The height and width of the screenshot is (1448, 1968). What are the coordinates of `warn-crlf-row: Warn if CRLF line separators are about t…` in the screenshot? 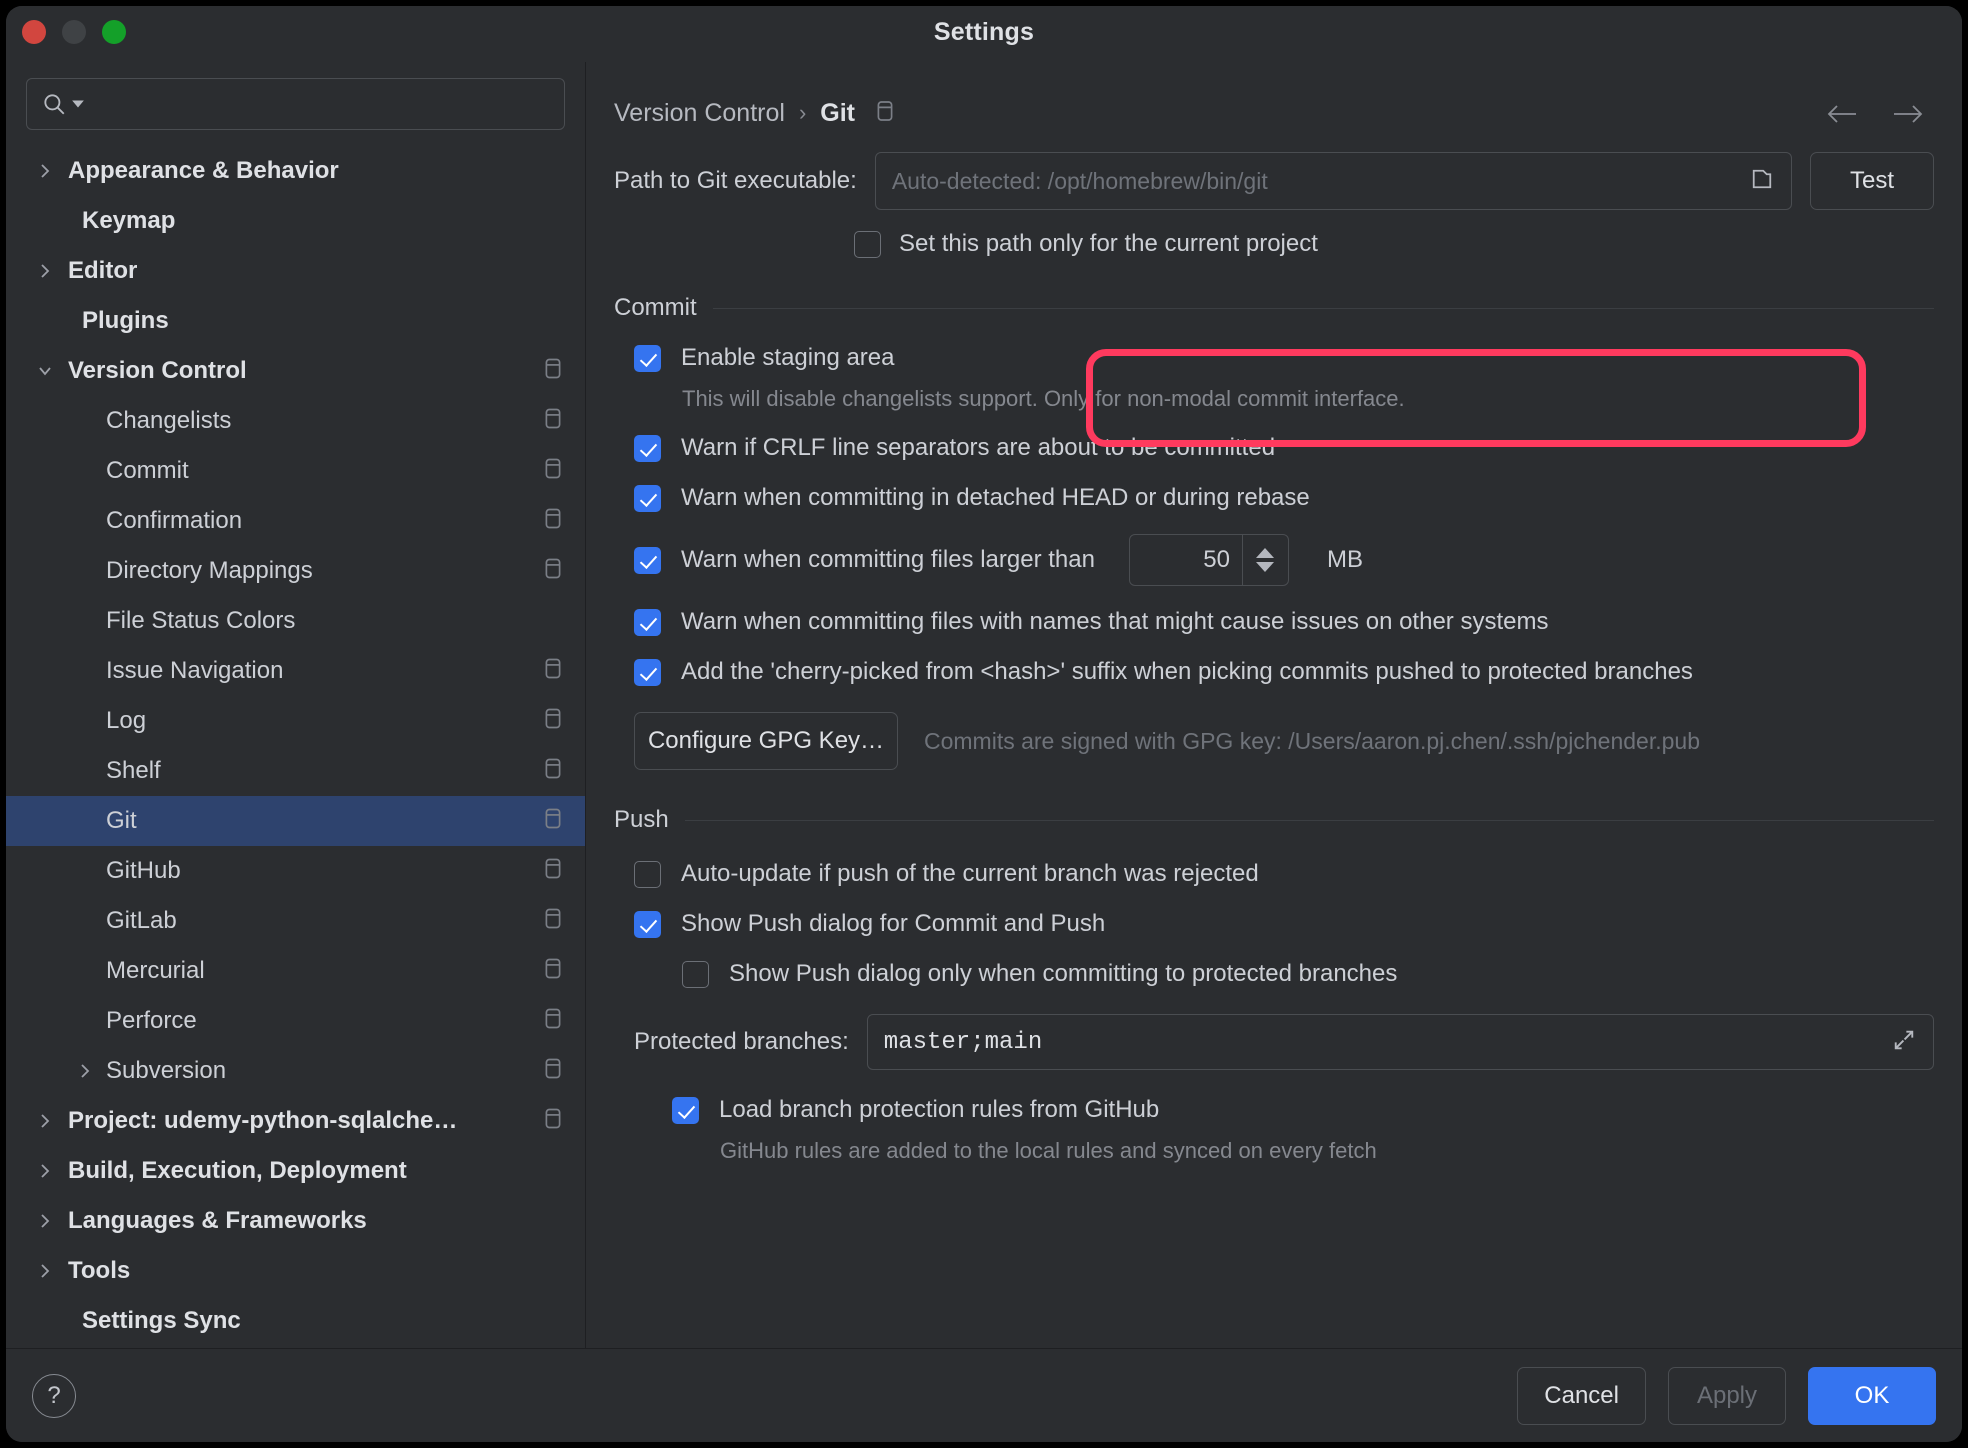 It's located at (1284, 448).